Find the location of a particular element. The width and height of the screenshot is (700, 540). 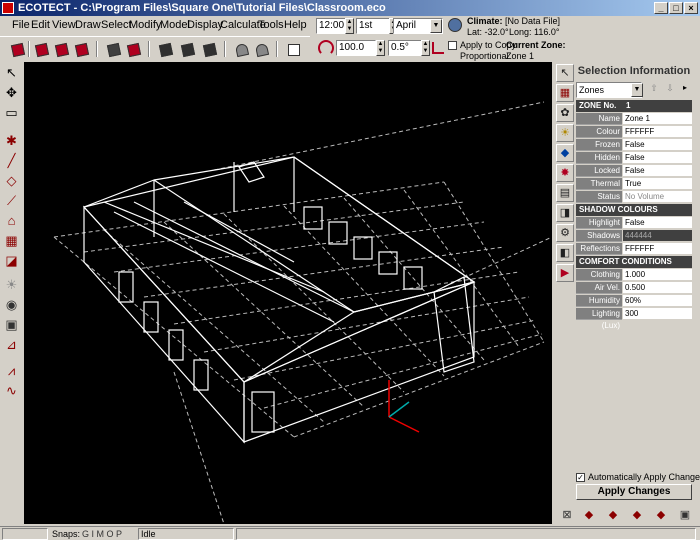

property-row-highlight: Highlight False is located at coordinates (634, 223).